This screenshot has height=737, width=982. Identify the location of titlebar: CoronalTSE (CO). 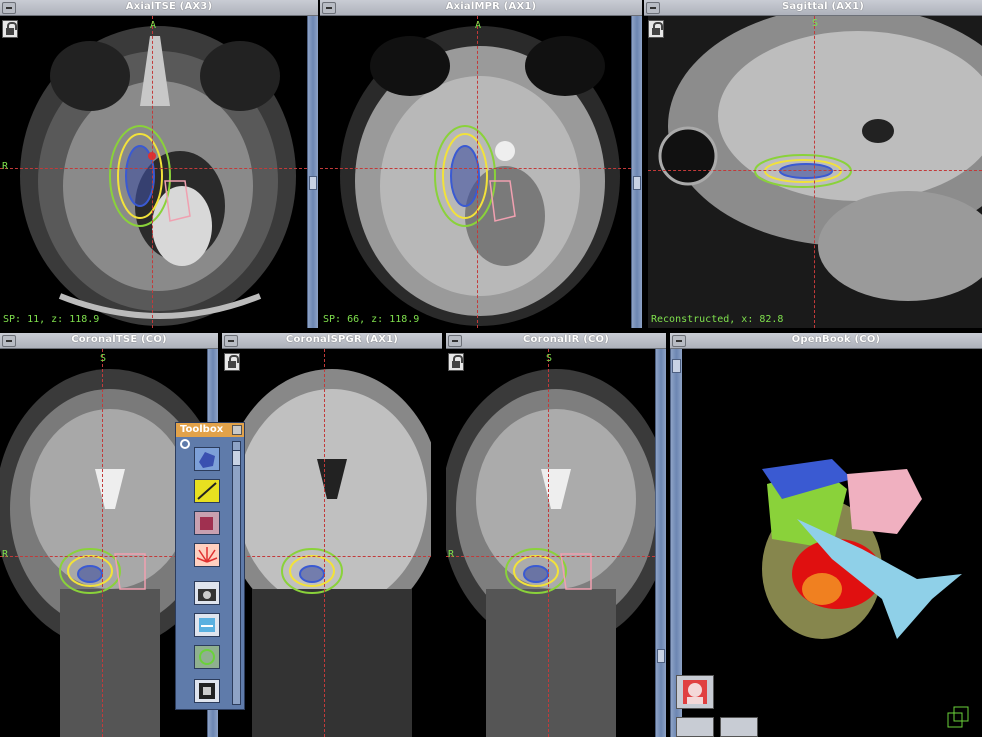
(109, 341).